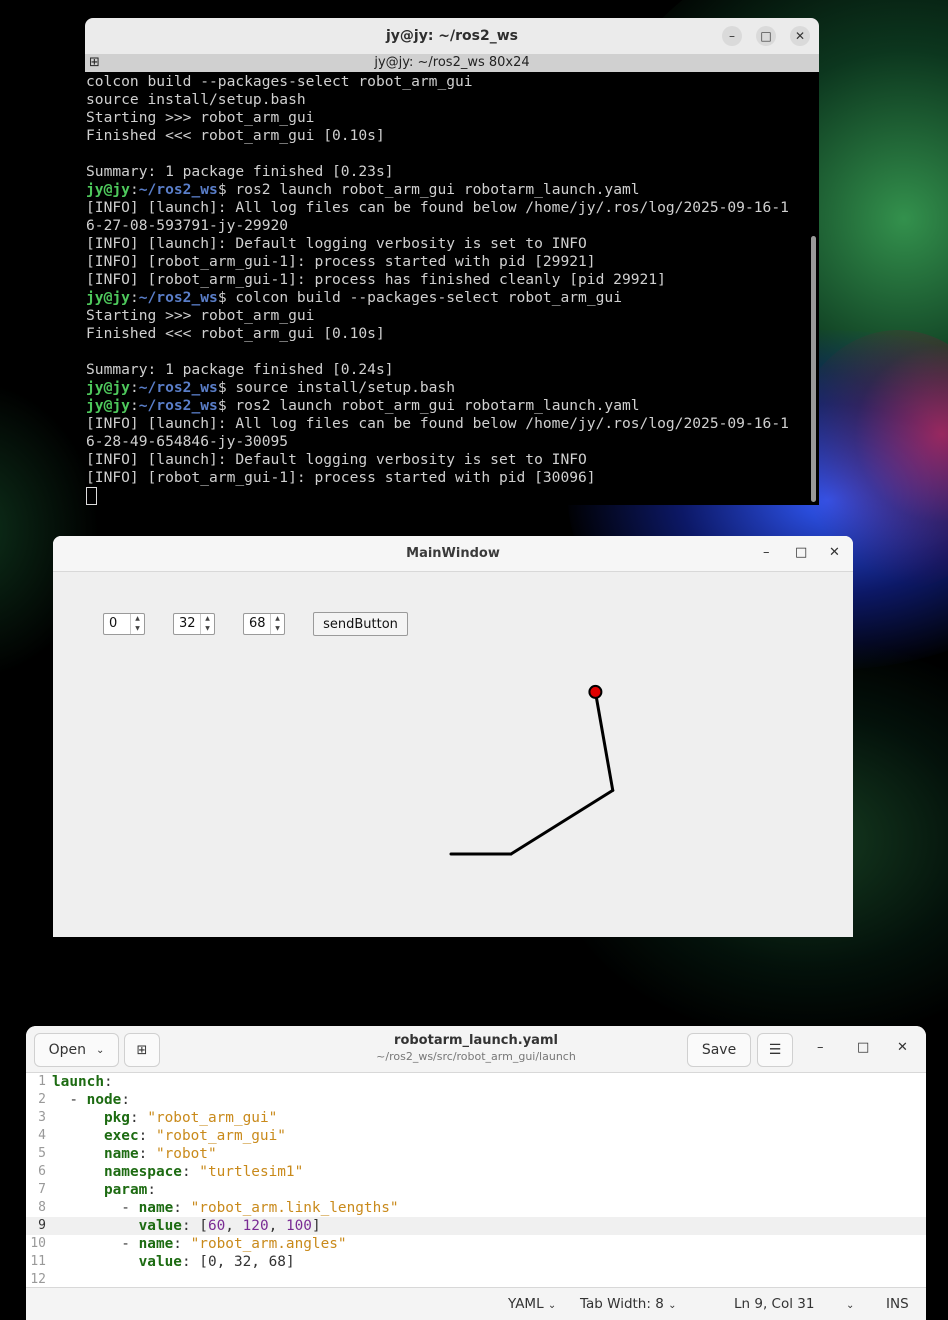  What do you see at coordinates (78, 1082) in the screenshot?
I see `code-token: launch` at bounding box center [78, 1082].